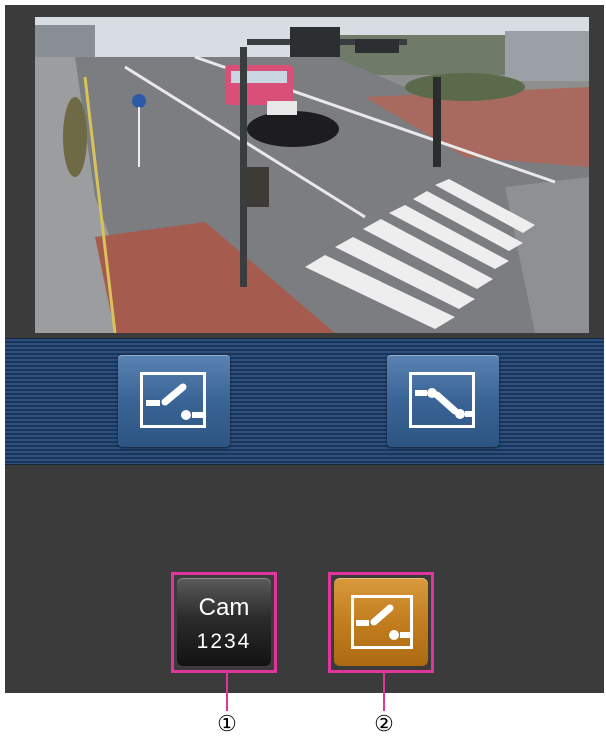 The width and height of the screenshot is (606, 742). What do you see at coordinates (224, 622) in the screenshot?
I see `camera-select-button: Cam 1234` at bounding box center [224, 622].